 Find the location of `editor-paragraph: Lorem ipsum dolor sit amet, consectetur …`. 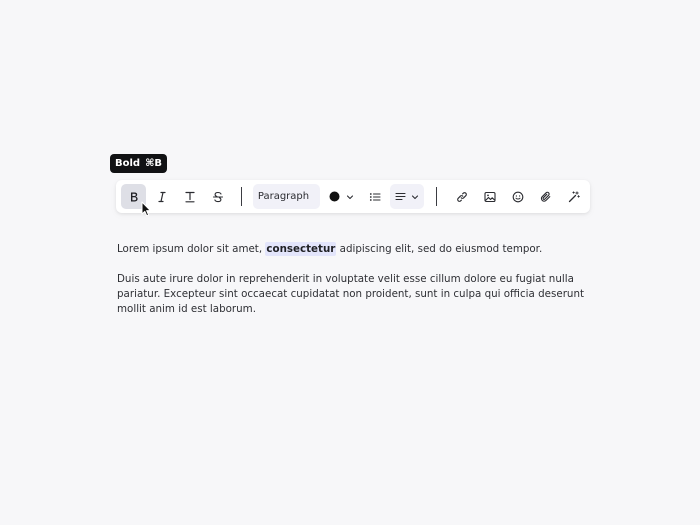

editor-paragraph: Lorem ipsum dolor sit amet, consectetur … is located at coordinates (354, 249).